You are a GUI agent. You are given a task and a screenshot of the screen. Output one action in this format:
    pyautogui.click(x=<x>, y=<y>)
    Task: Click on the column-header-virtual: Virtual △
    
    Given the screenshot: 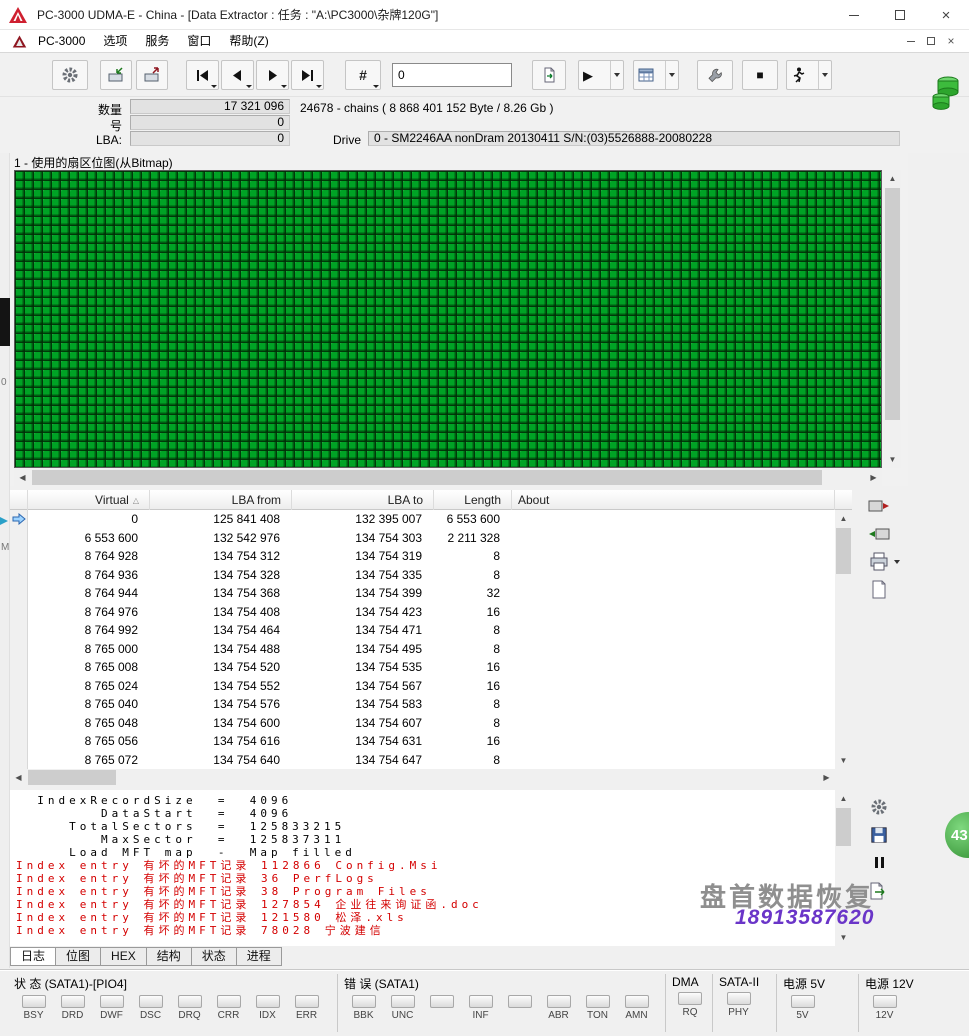 What is the action you would take?
    pyautogui.click(x=89, y=500)
    